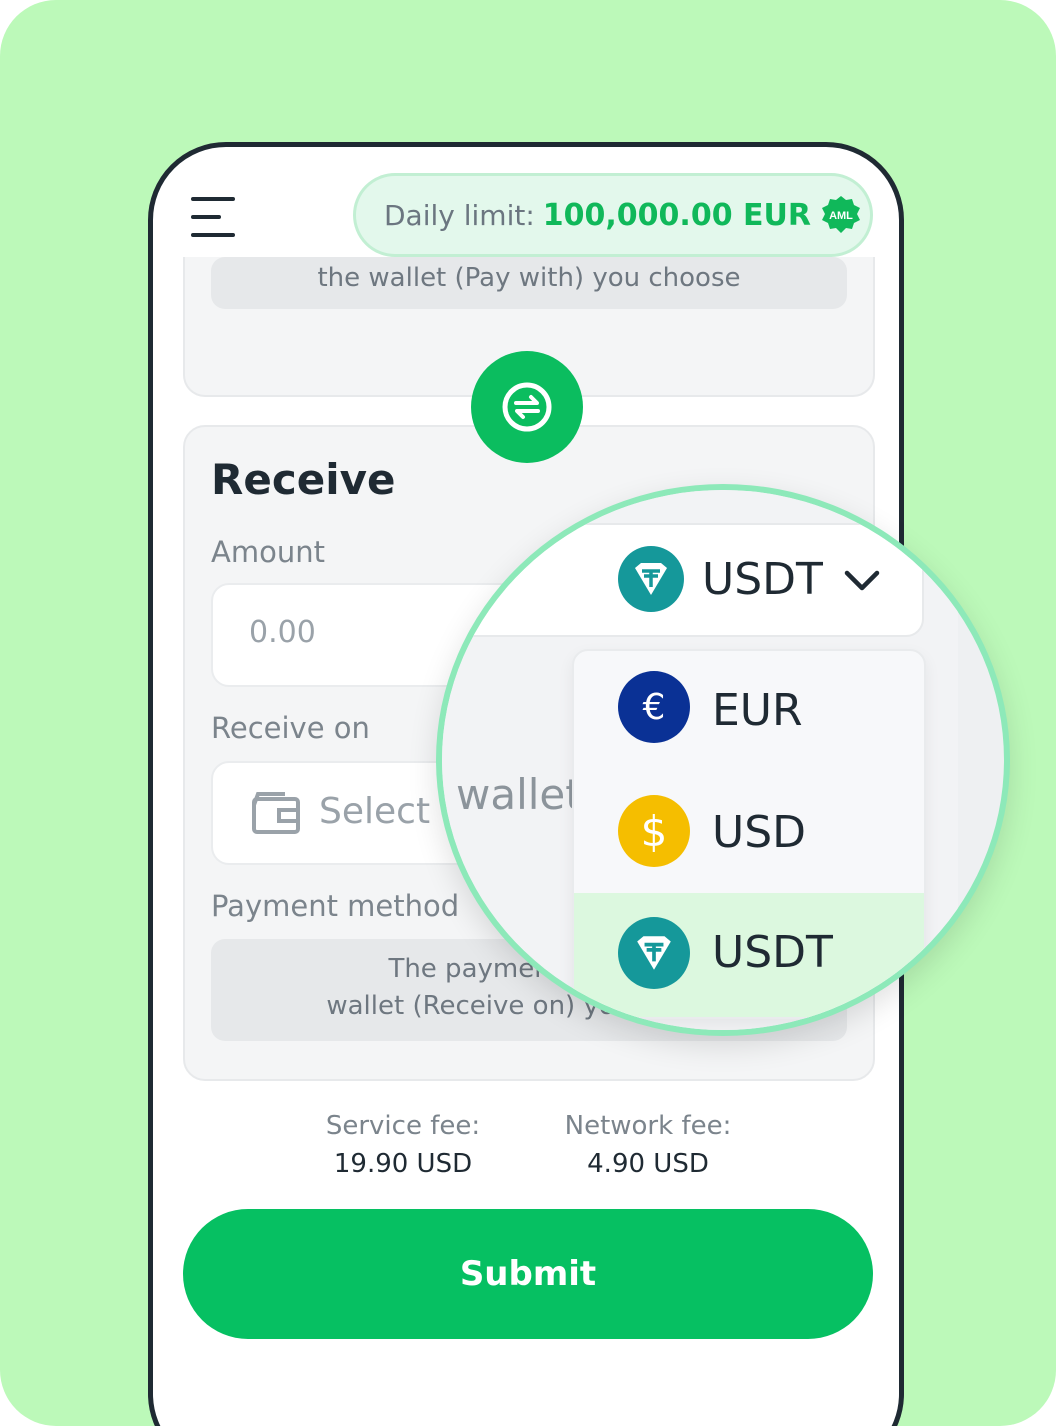 The image size is (1056, 1426). What do you see at coordinates (772, 952) in the screenshot?
I see `dropdown-option-label: USDT` at bounding box center [772, 952].